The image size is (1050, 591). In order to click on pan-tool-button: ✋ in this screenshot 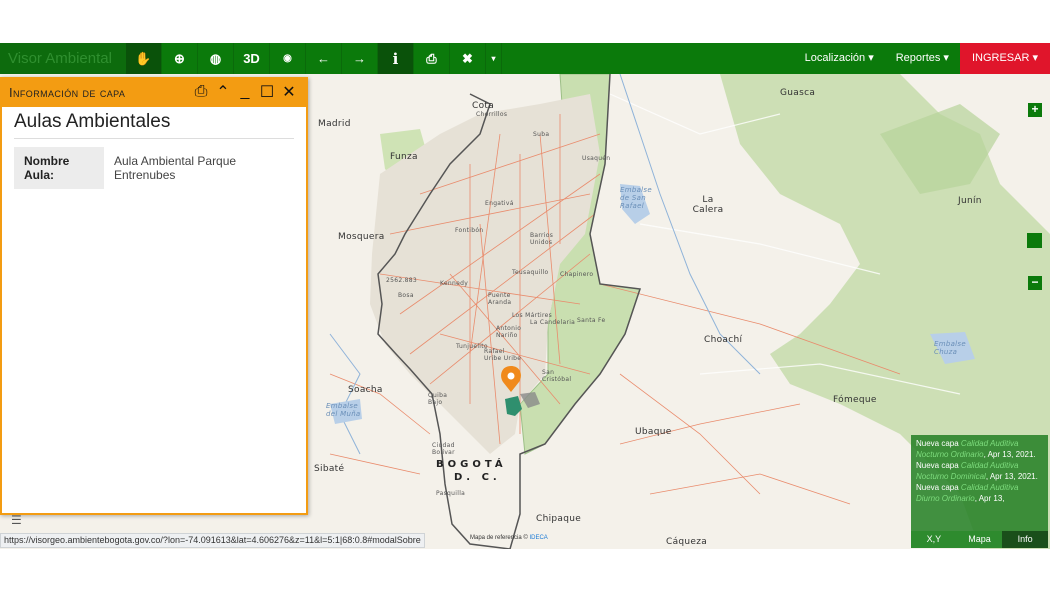, I will do `click(144, 58)`.